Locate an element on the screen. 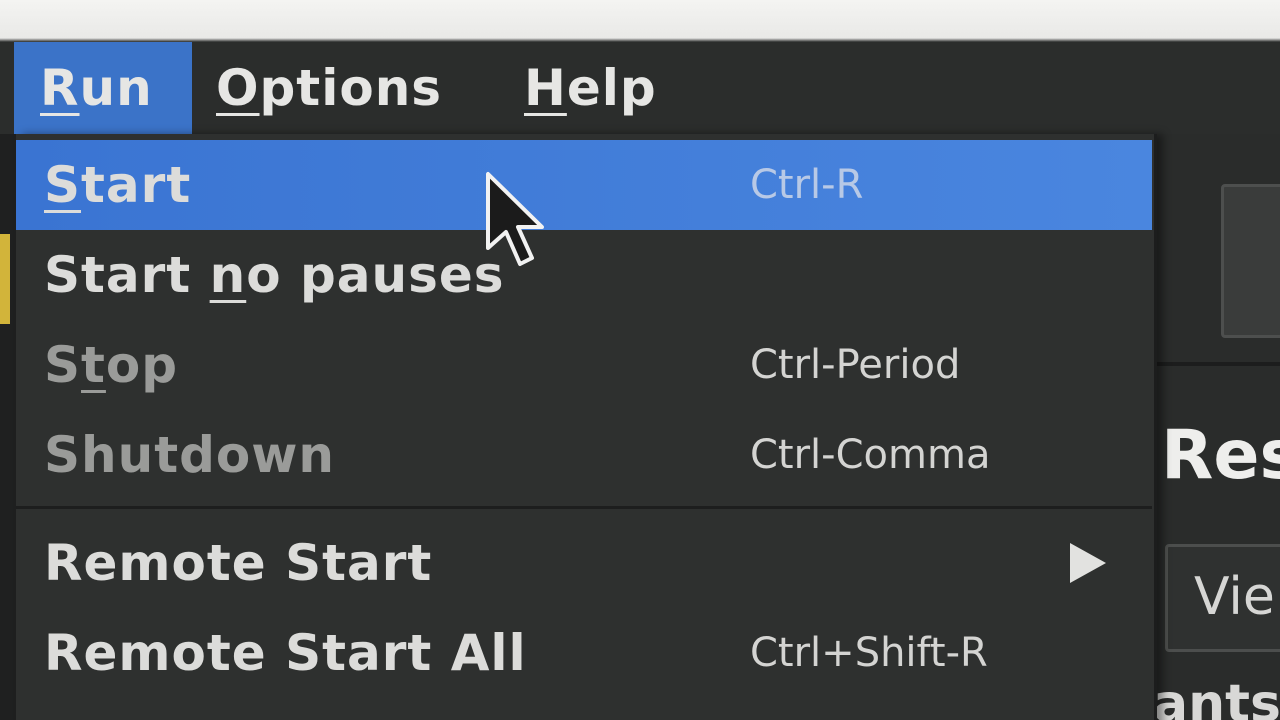  menu-help-rest: elp is located at coordinates (611, 88).